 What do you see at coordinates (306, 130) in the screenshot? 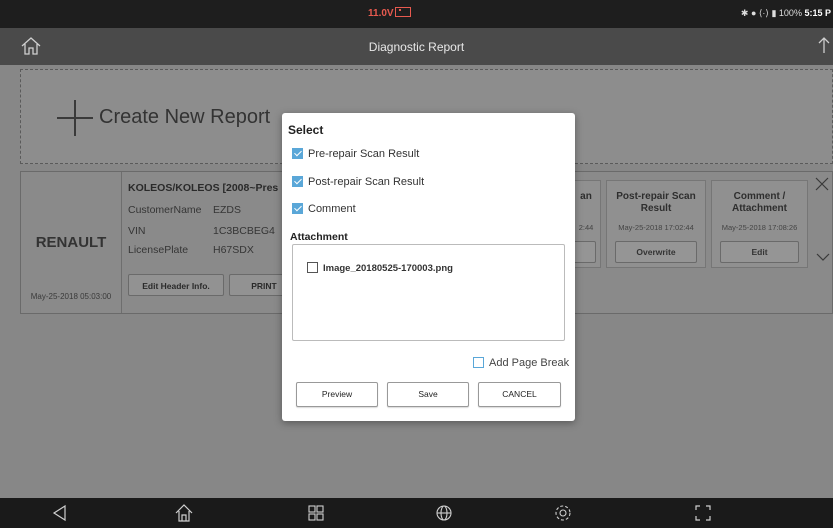
I see `dialog-title: Select` at bounding box center [306, 130].